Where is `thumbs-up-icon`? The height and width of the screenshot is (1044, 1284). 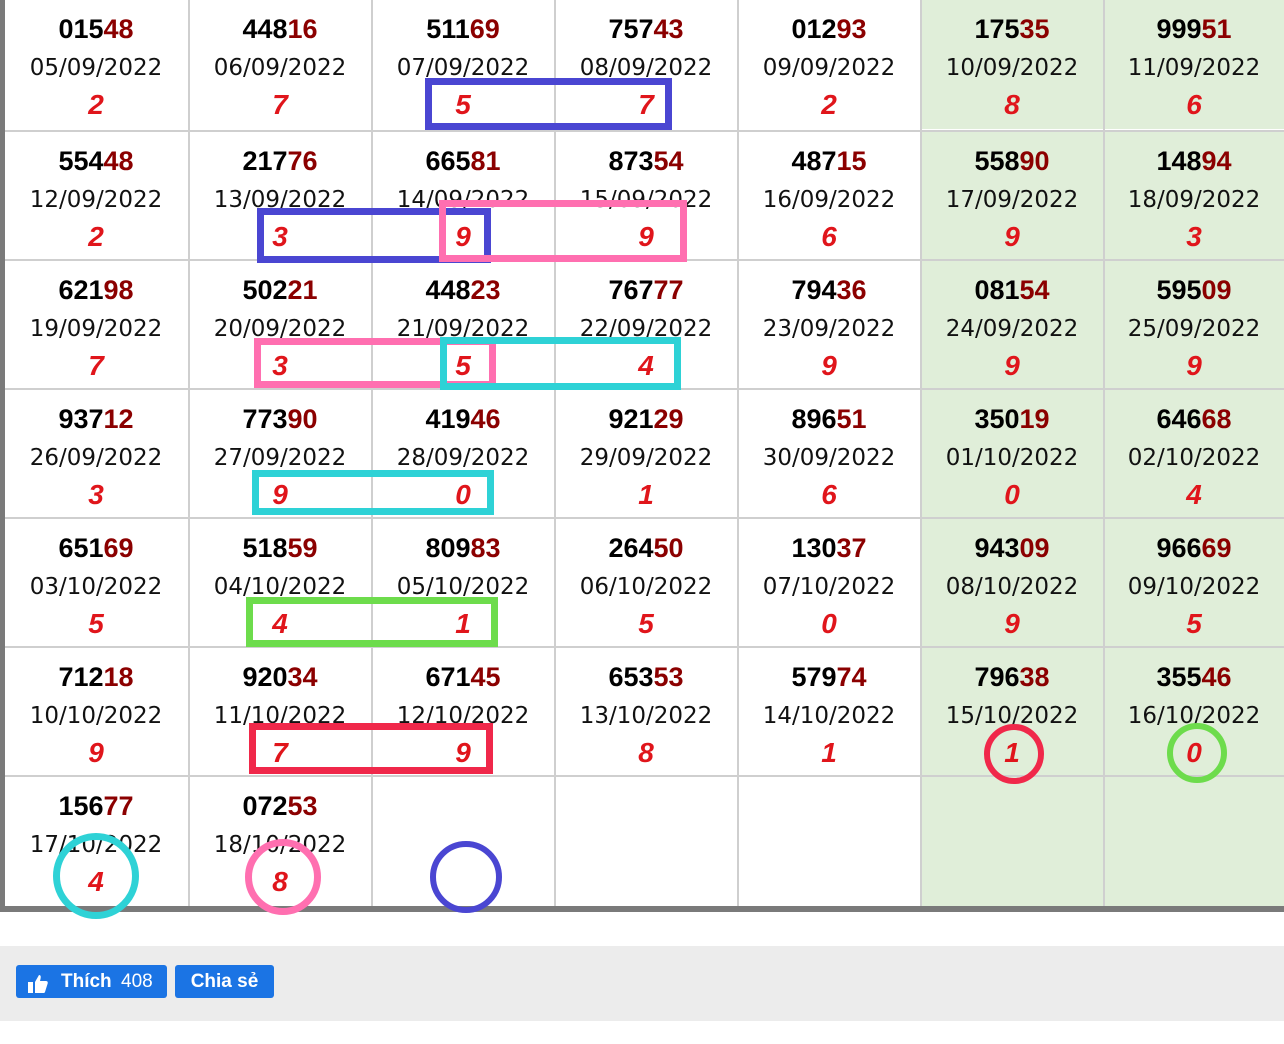 thumbs-up-icon is located at coordinates (38, 982).